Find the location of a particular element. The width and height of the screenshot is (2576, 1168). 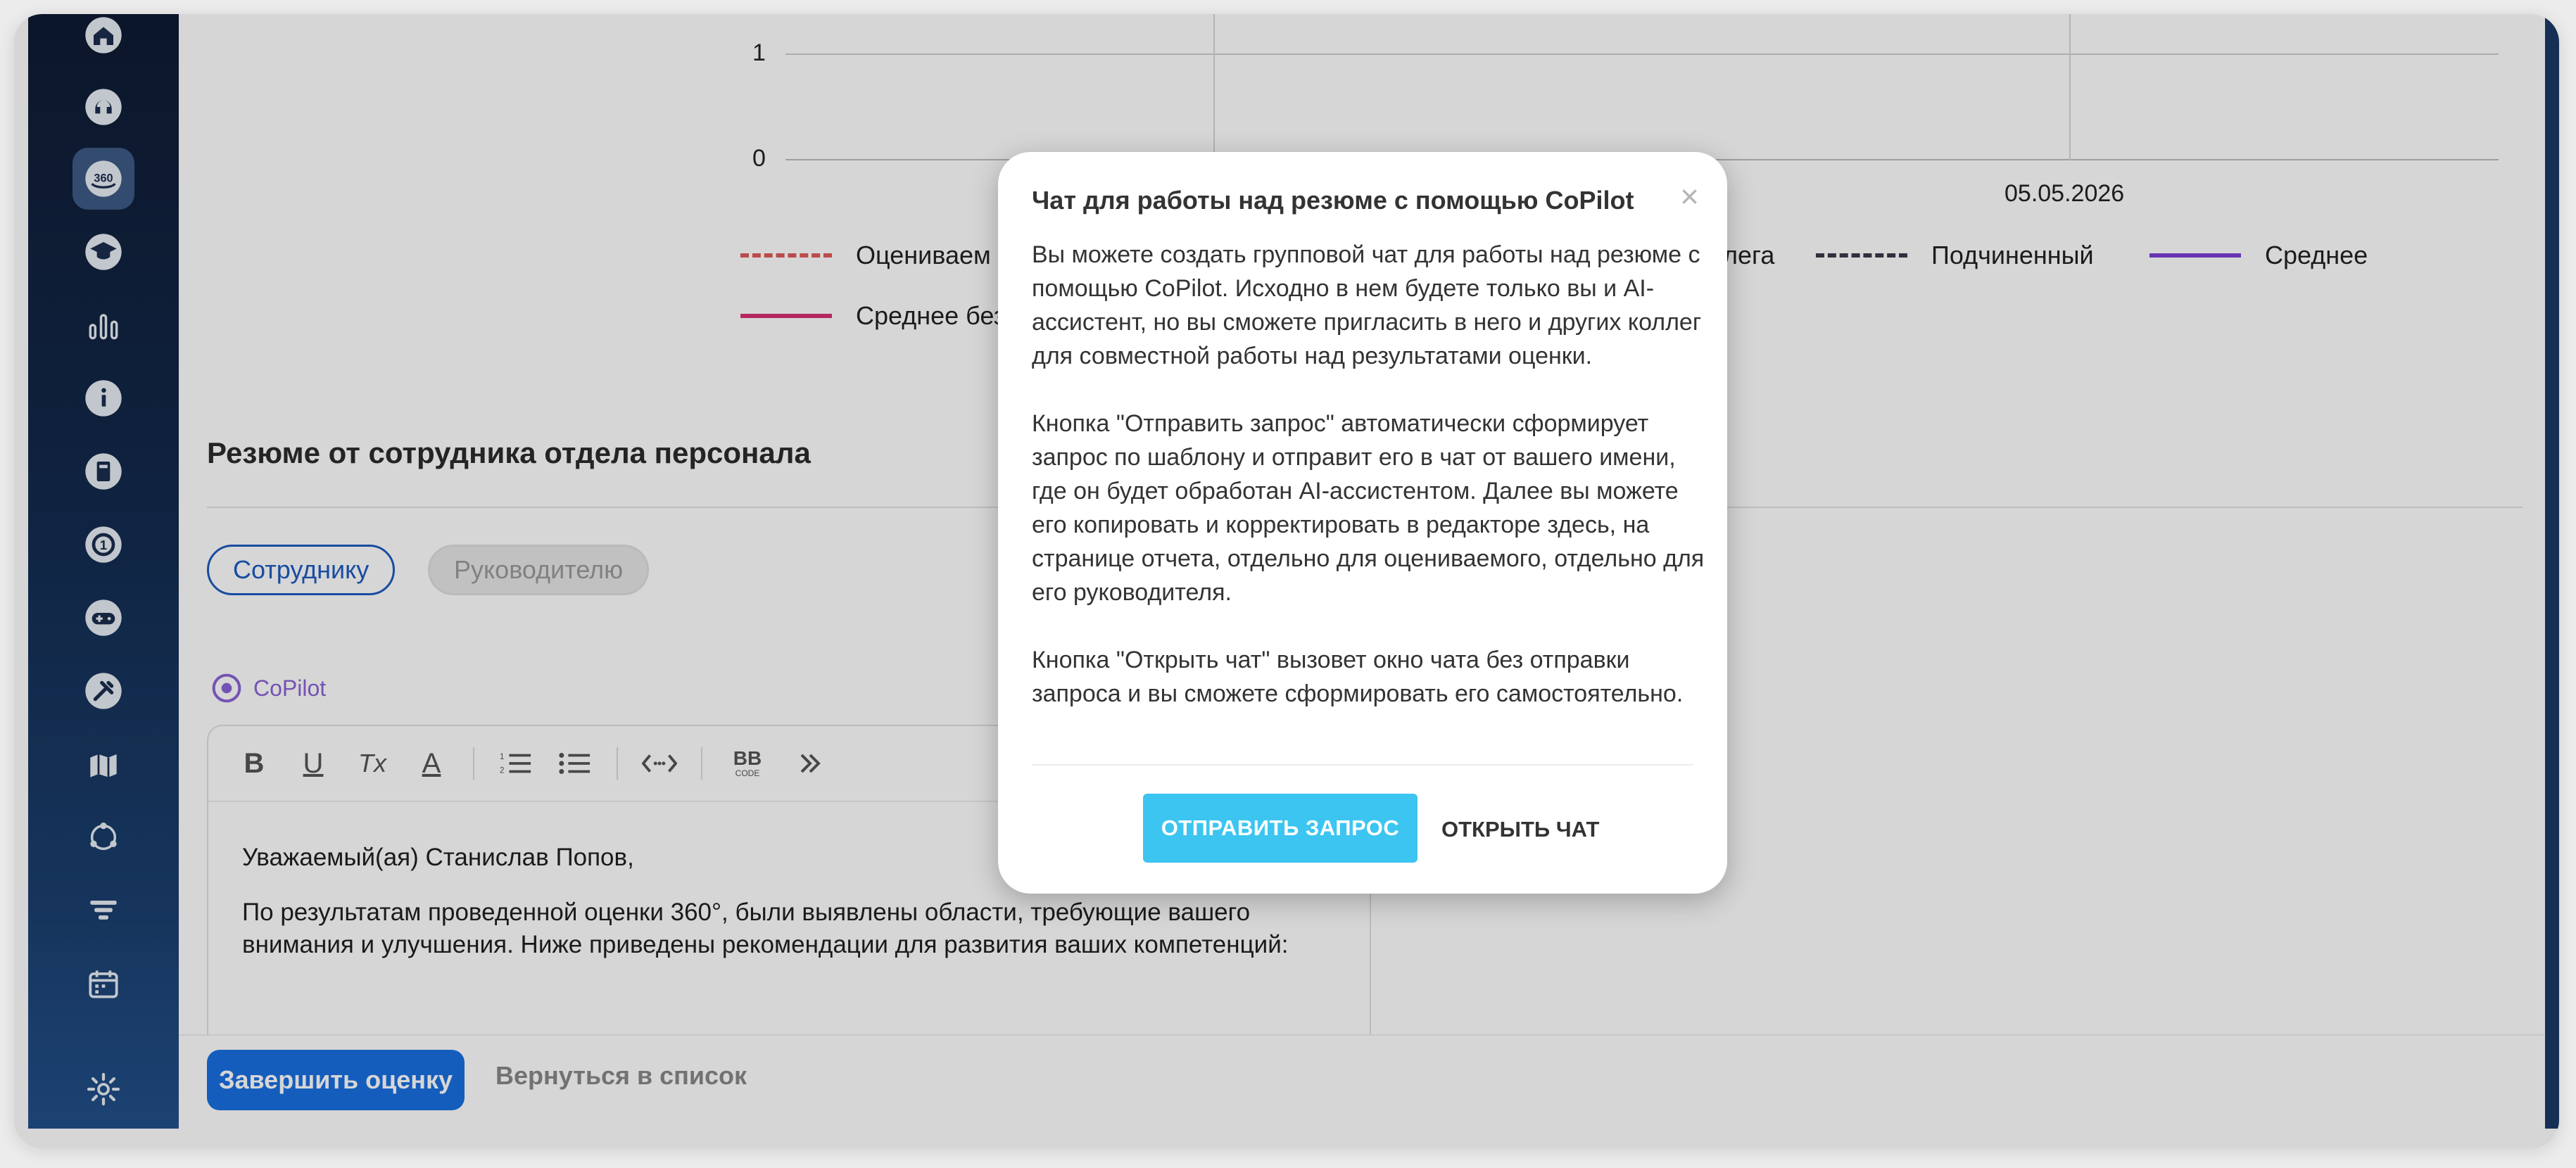

dialog-divider is located at coordinates (1362, 765).